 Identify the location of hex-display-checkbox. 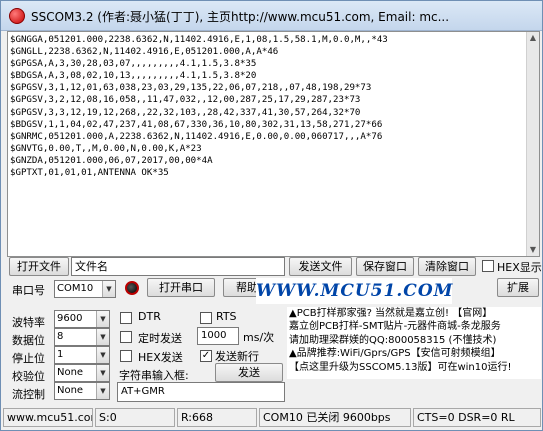
(488, 266).